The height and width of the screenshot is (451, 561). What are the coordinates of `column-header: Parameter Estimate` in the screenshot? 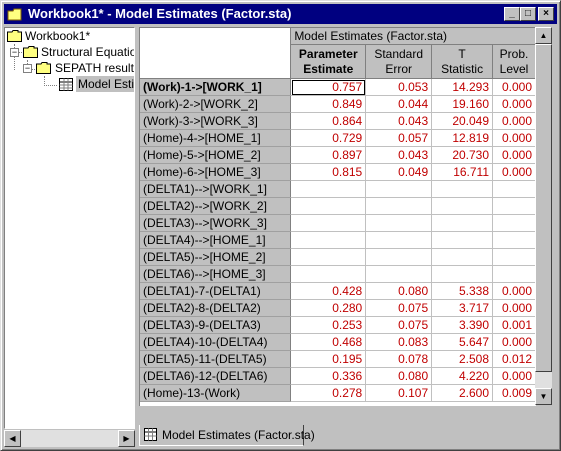 It's located at (328, 61).